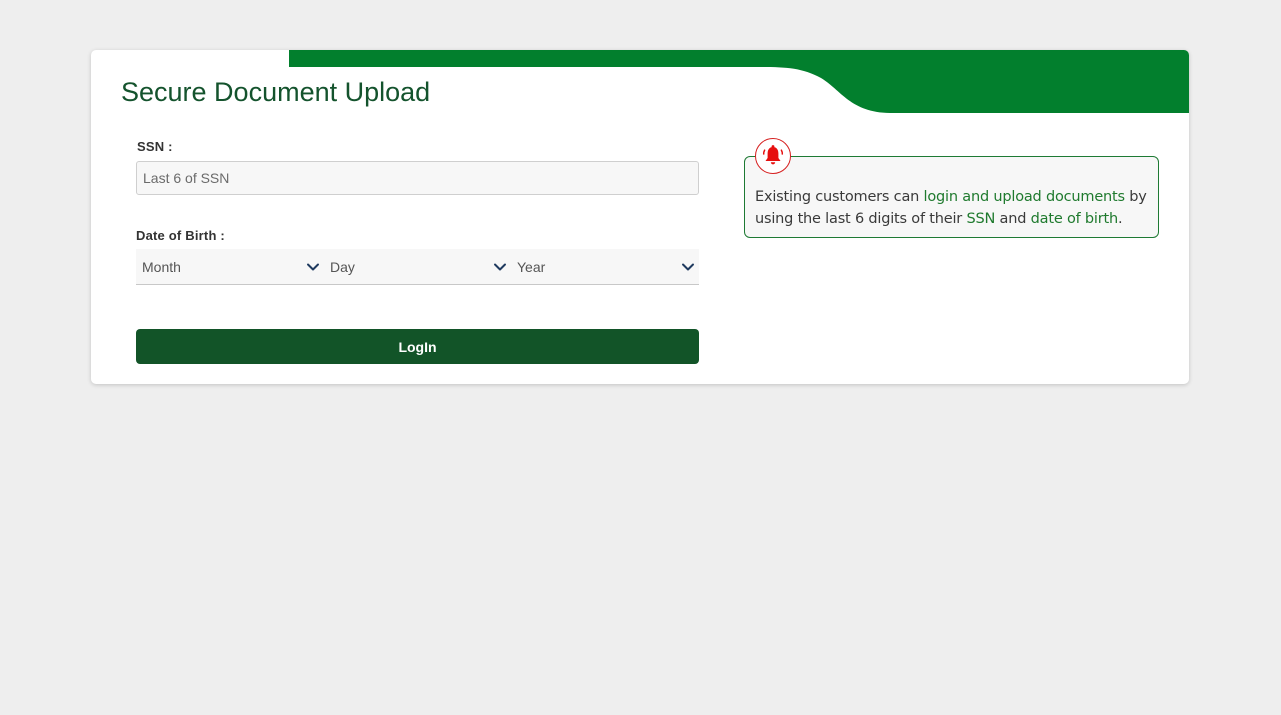 This screenshot has height=715, width=1281. I want to click on notice-link-ssn: SSN, so click(981, 219).